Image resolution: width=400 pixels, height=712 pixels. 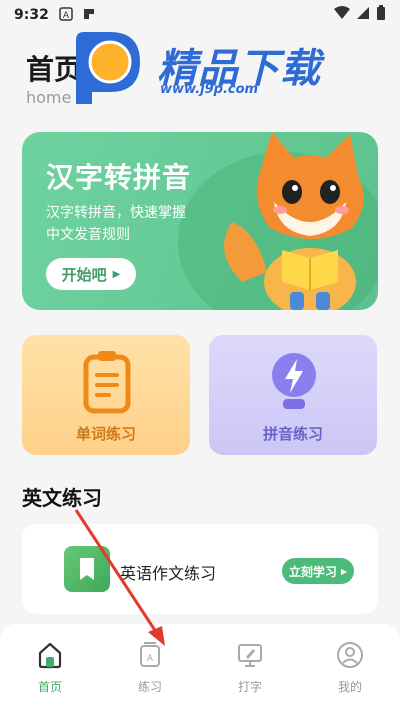 What do you see at coordinates (49, 687) in the screenshot?
I see `tab-home-label: 首页` at bounding box center [49, 687].